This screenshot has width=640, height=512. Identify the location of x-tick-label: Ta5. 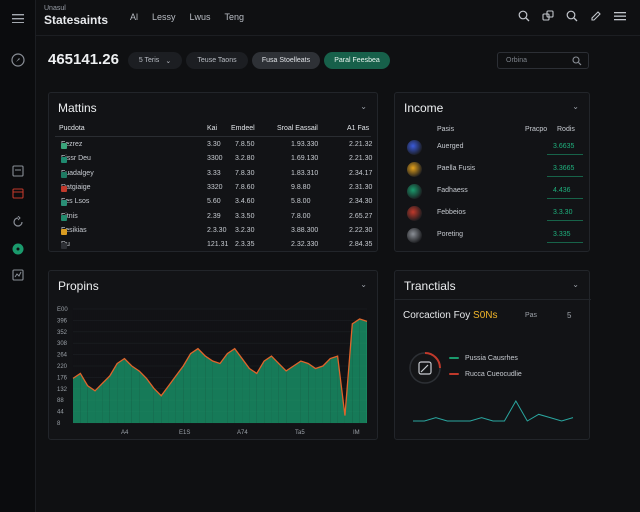
(300, 433).